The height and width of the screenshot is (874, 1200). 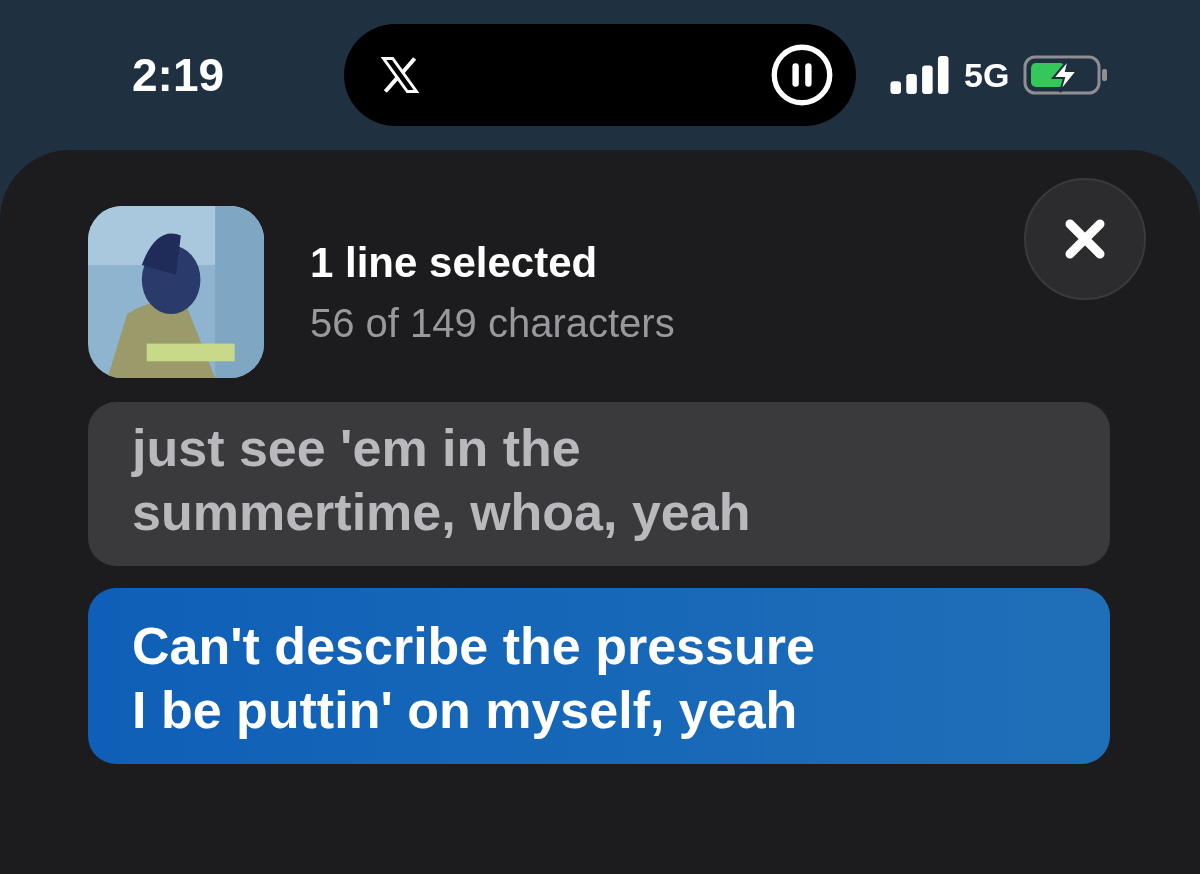 I want to click on status-time: 2:19, so click(x=179, y=75).